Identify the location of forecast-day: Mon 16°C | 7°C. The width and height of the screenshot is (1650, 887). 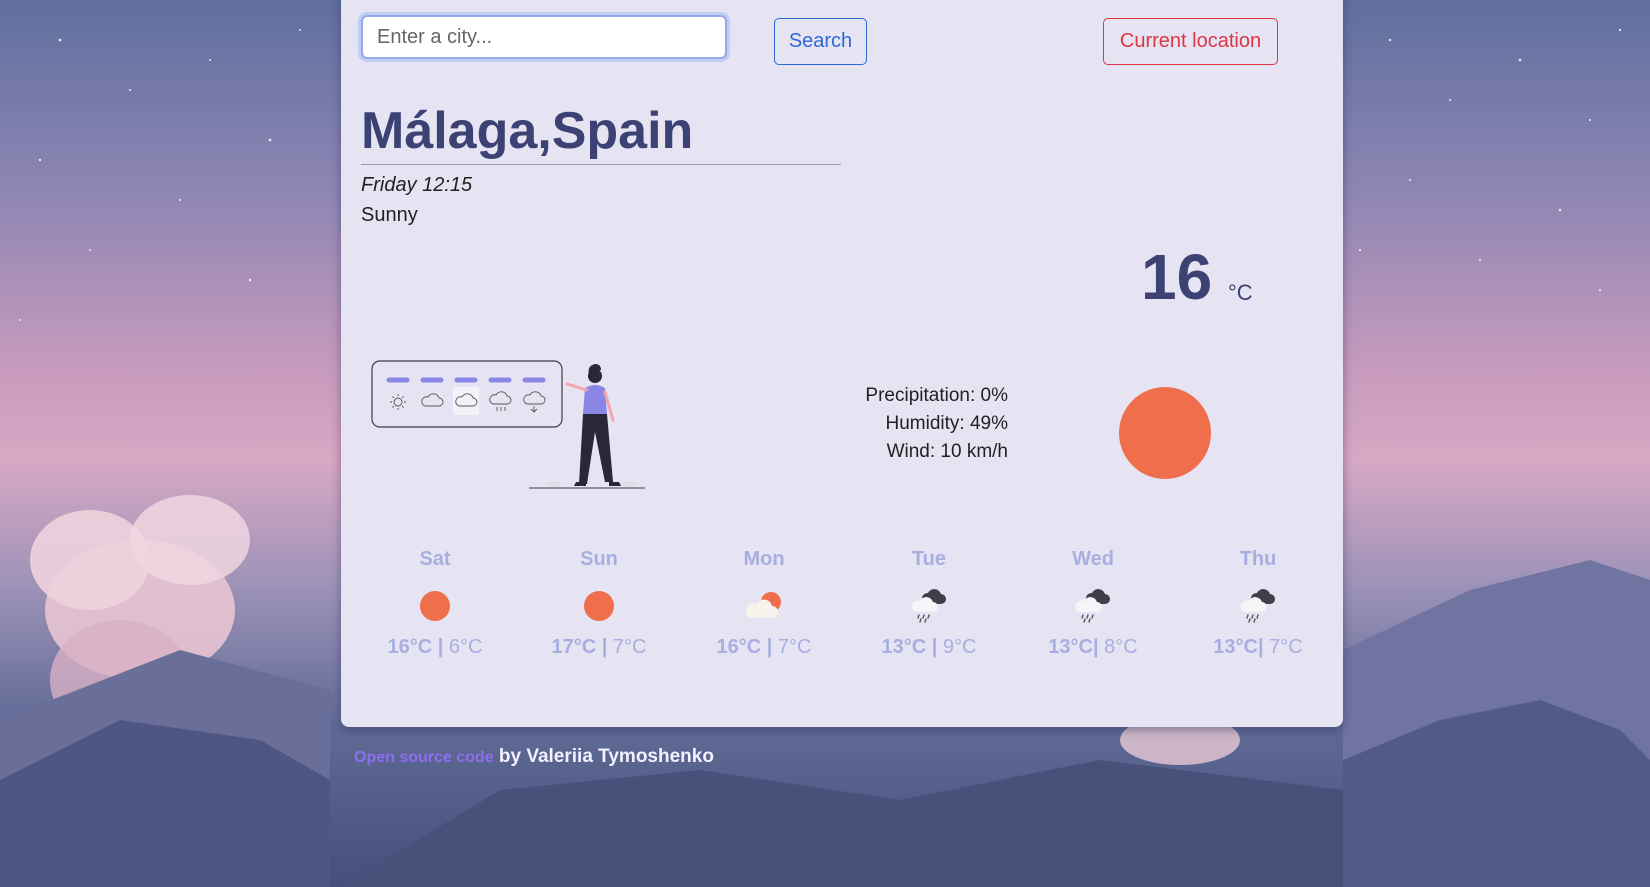
(764, 602).